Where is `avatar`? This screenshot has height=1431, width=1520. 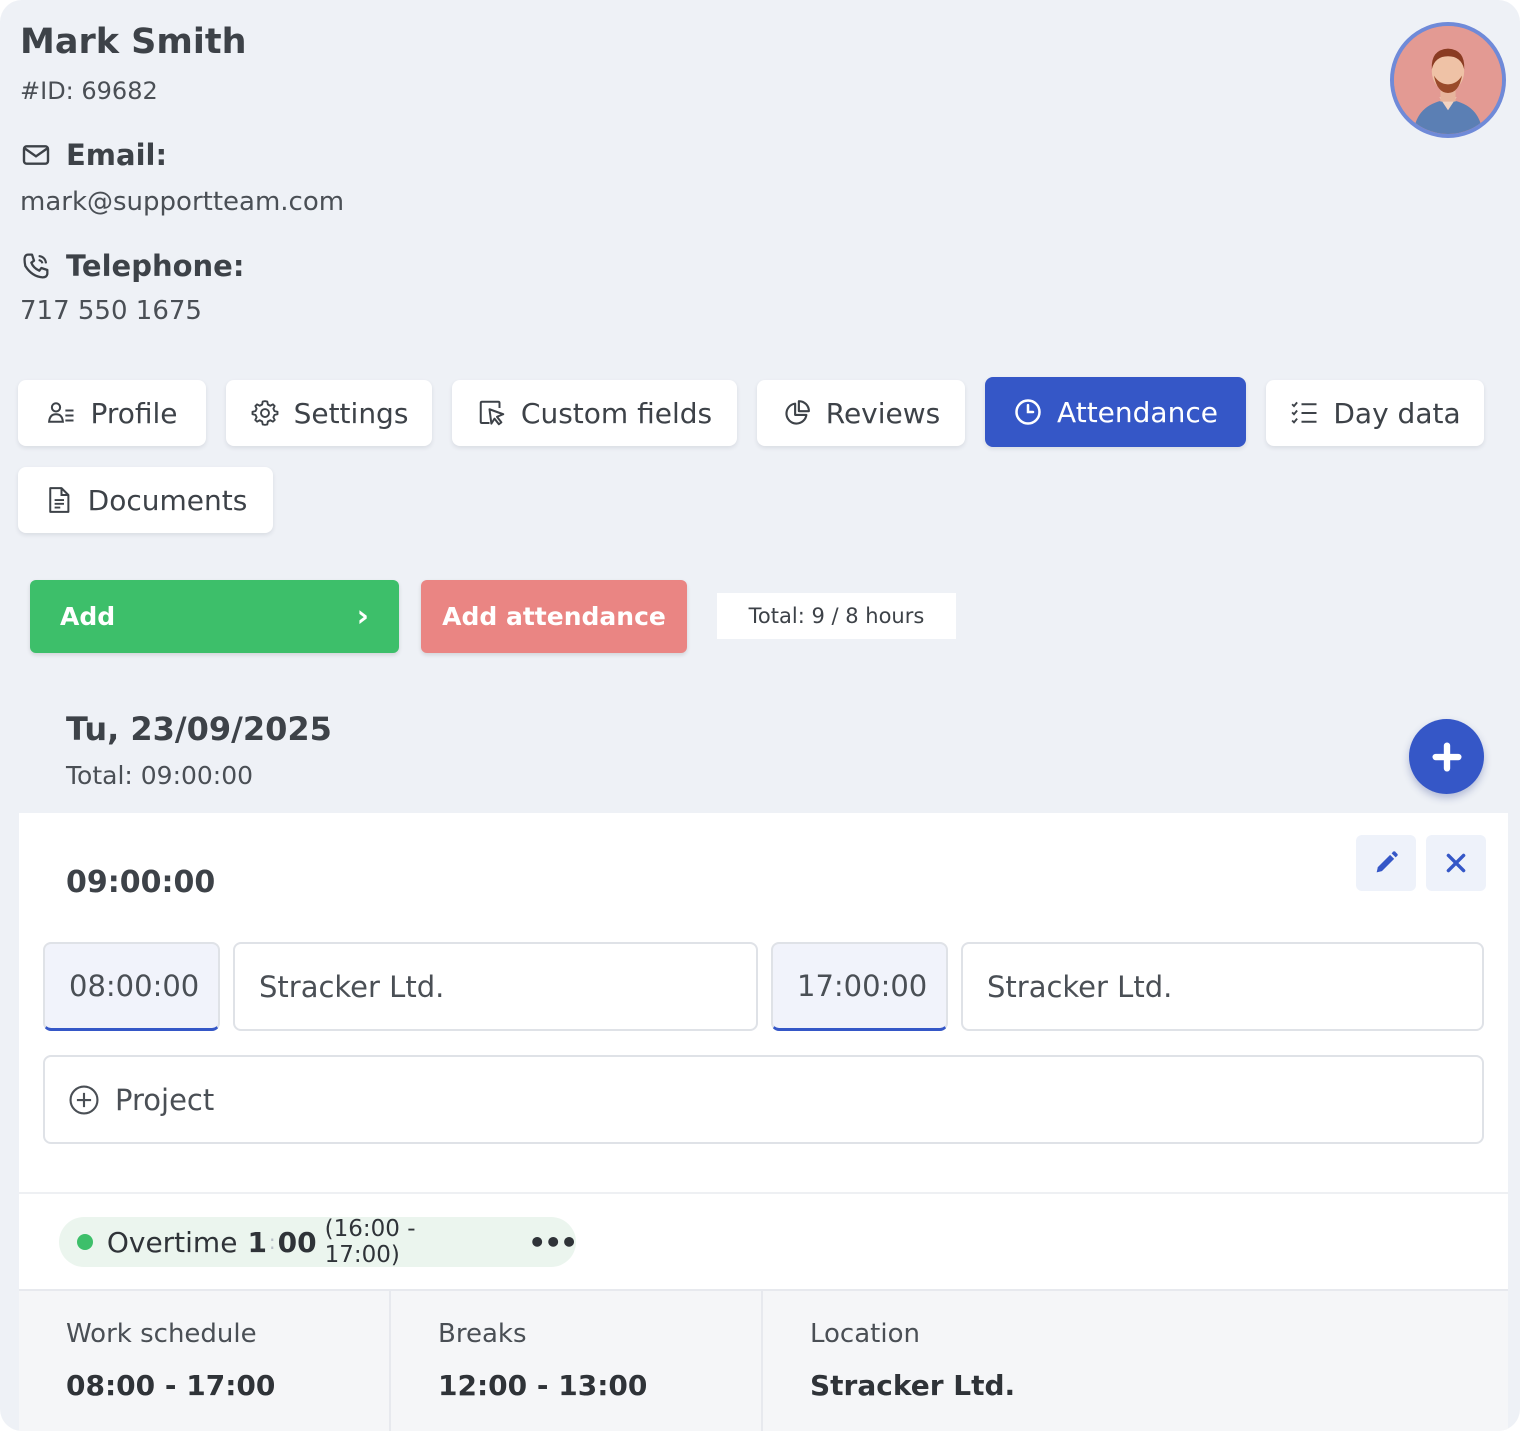 avatar is located at coordinates (1448, 80).